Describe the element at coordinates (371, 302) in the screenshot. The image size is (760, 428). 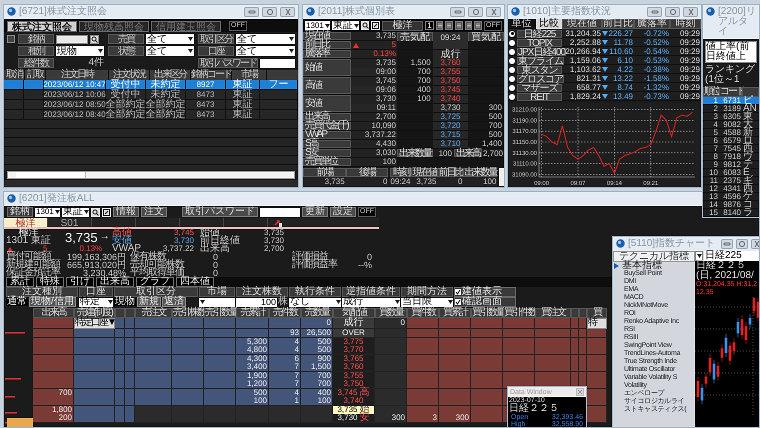
I see `dropdown: 成行` at that location.